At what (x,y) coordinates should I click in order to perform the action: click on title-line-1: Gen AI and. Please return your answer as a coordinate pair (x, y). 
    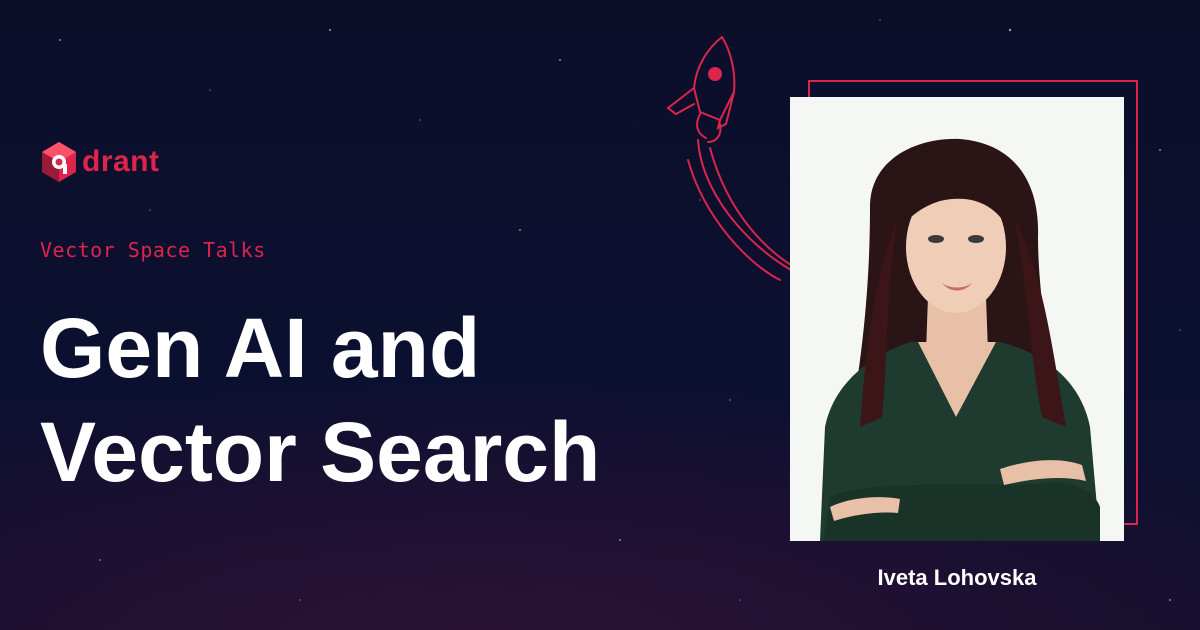
    Looking at the image, I should click on (260, 348).